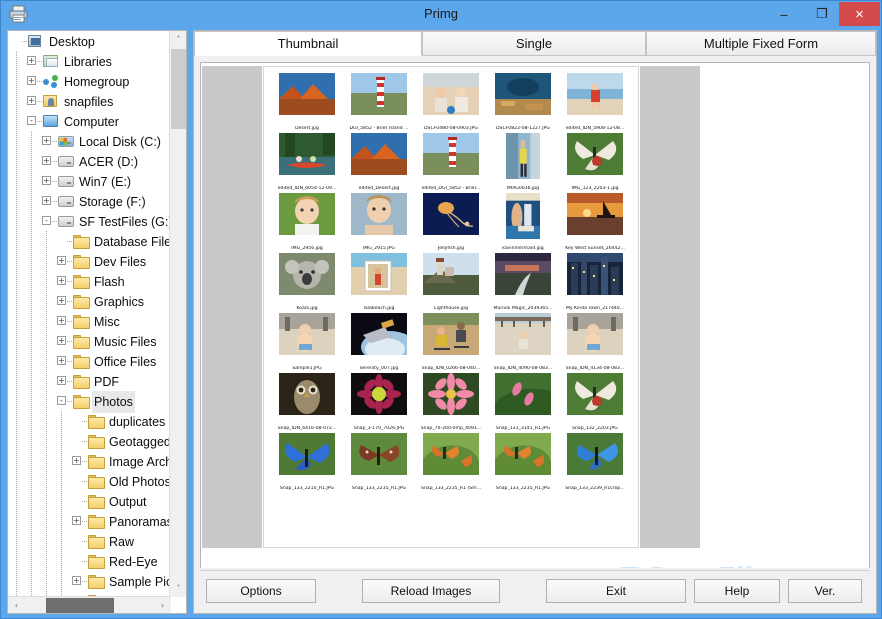  What do you see at coordinates (308, 43) in the screenshot?
I see `tab-thumbnail: Thumbnail` at bounding box center [308, 43].